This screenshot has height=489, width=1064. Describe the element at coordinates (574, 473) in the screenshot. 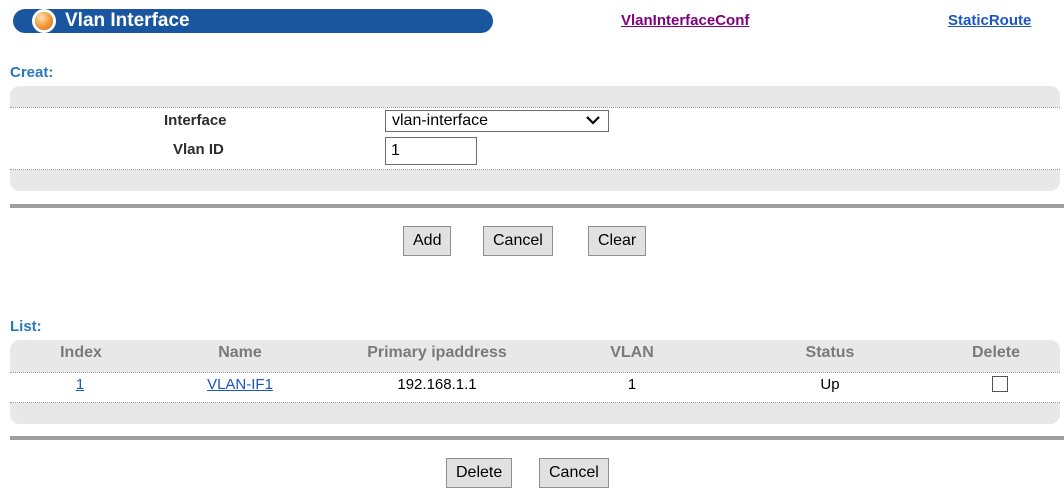

I see `list-cancel-button: Cancel` at that location.